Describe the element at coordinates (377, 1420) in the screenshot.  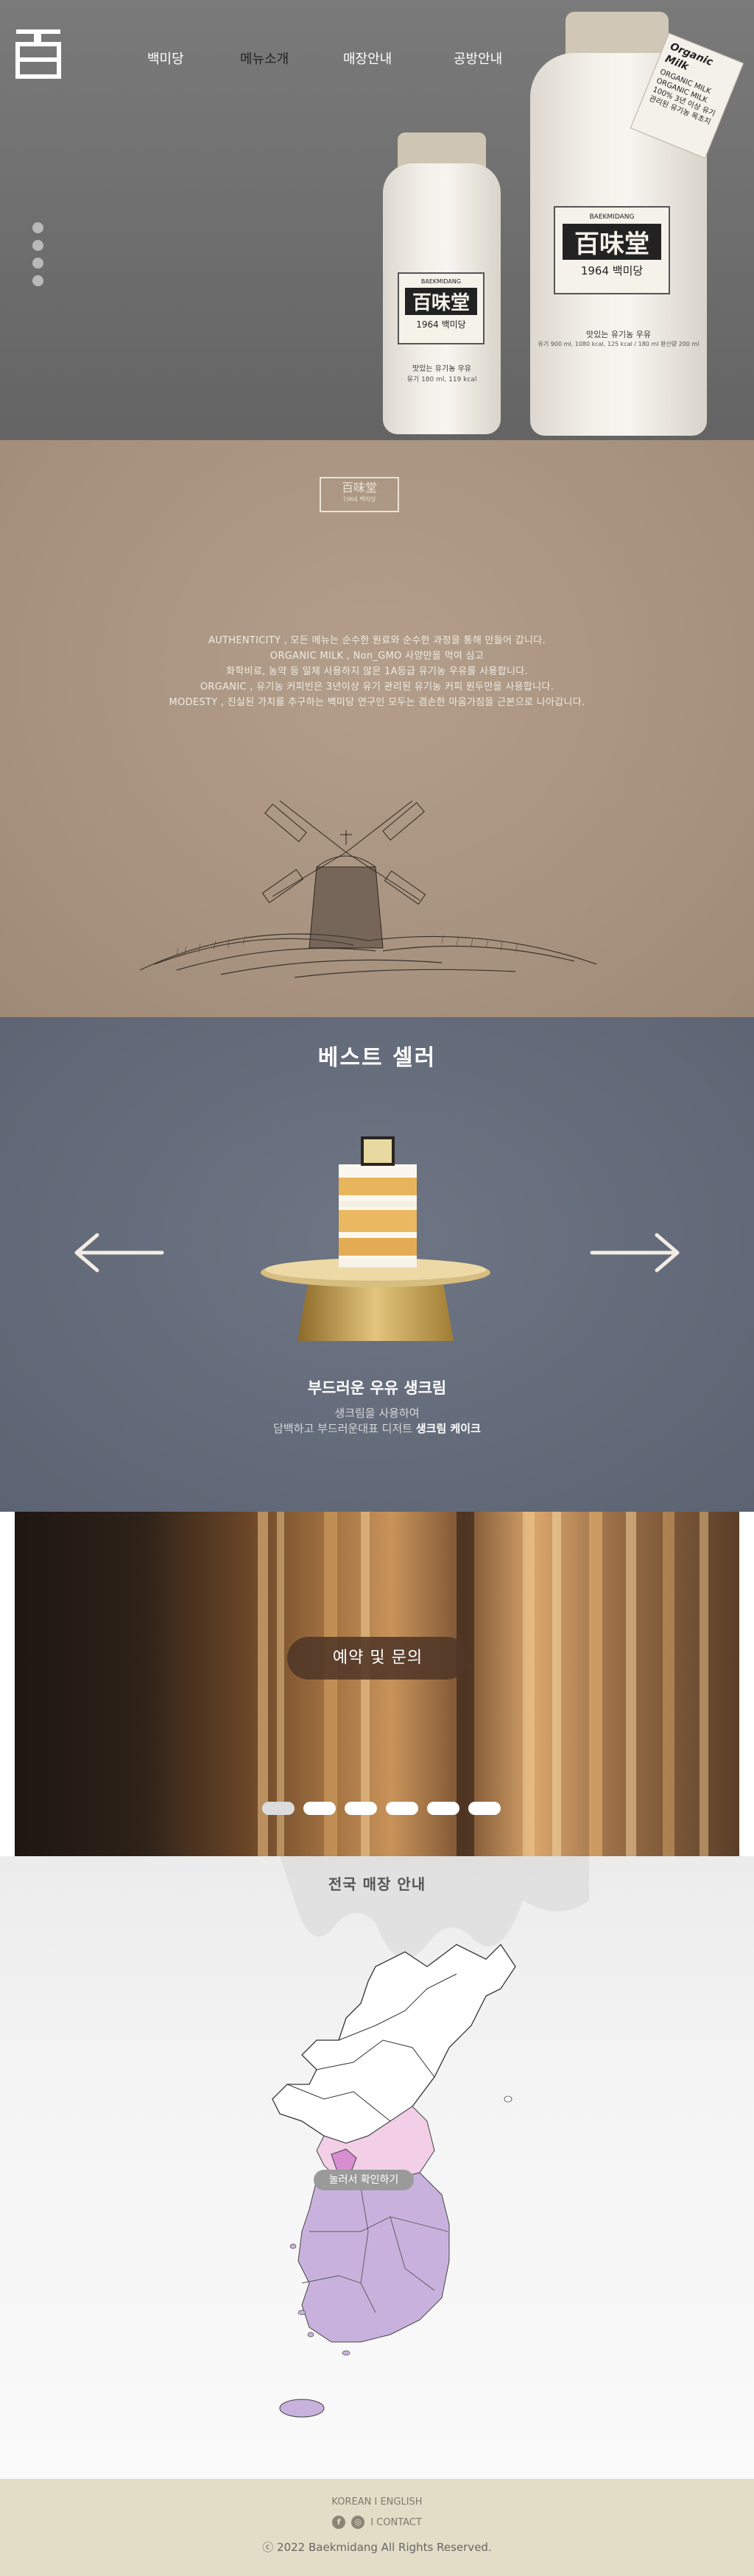
I see `product-description: 생크림을 사용하여 담백하고 부드러운대표 디저트 생크림 케이크` at that location.